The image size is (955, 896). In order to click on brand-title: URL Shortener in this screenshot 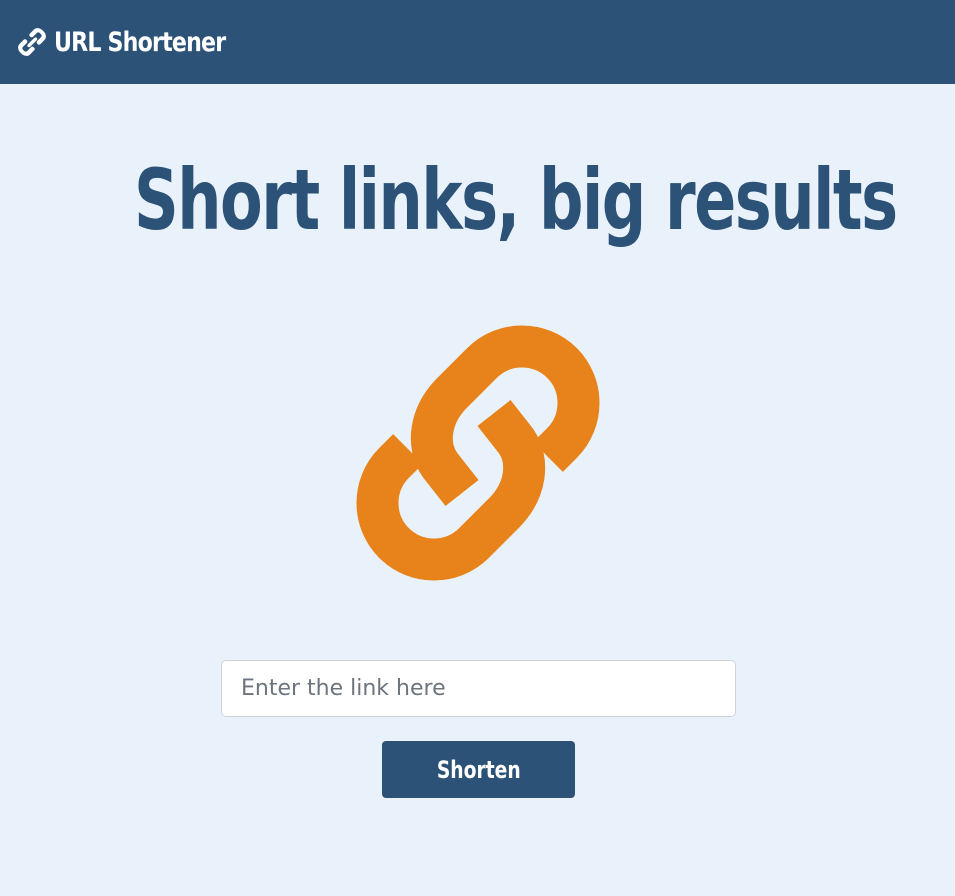, I will do `click(140, 42)`.